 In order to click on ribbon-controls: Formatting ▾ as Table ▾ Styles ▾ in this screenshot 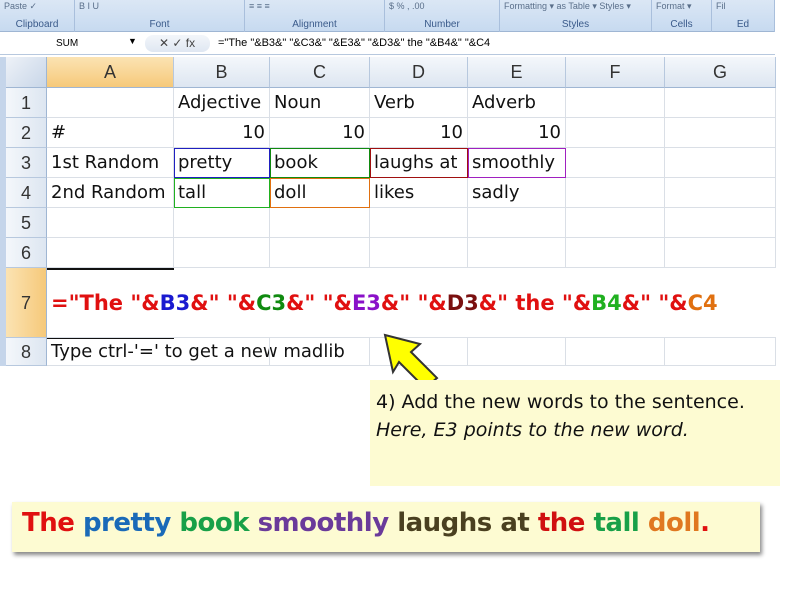, I will do `click(575, 6)`.